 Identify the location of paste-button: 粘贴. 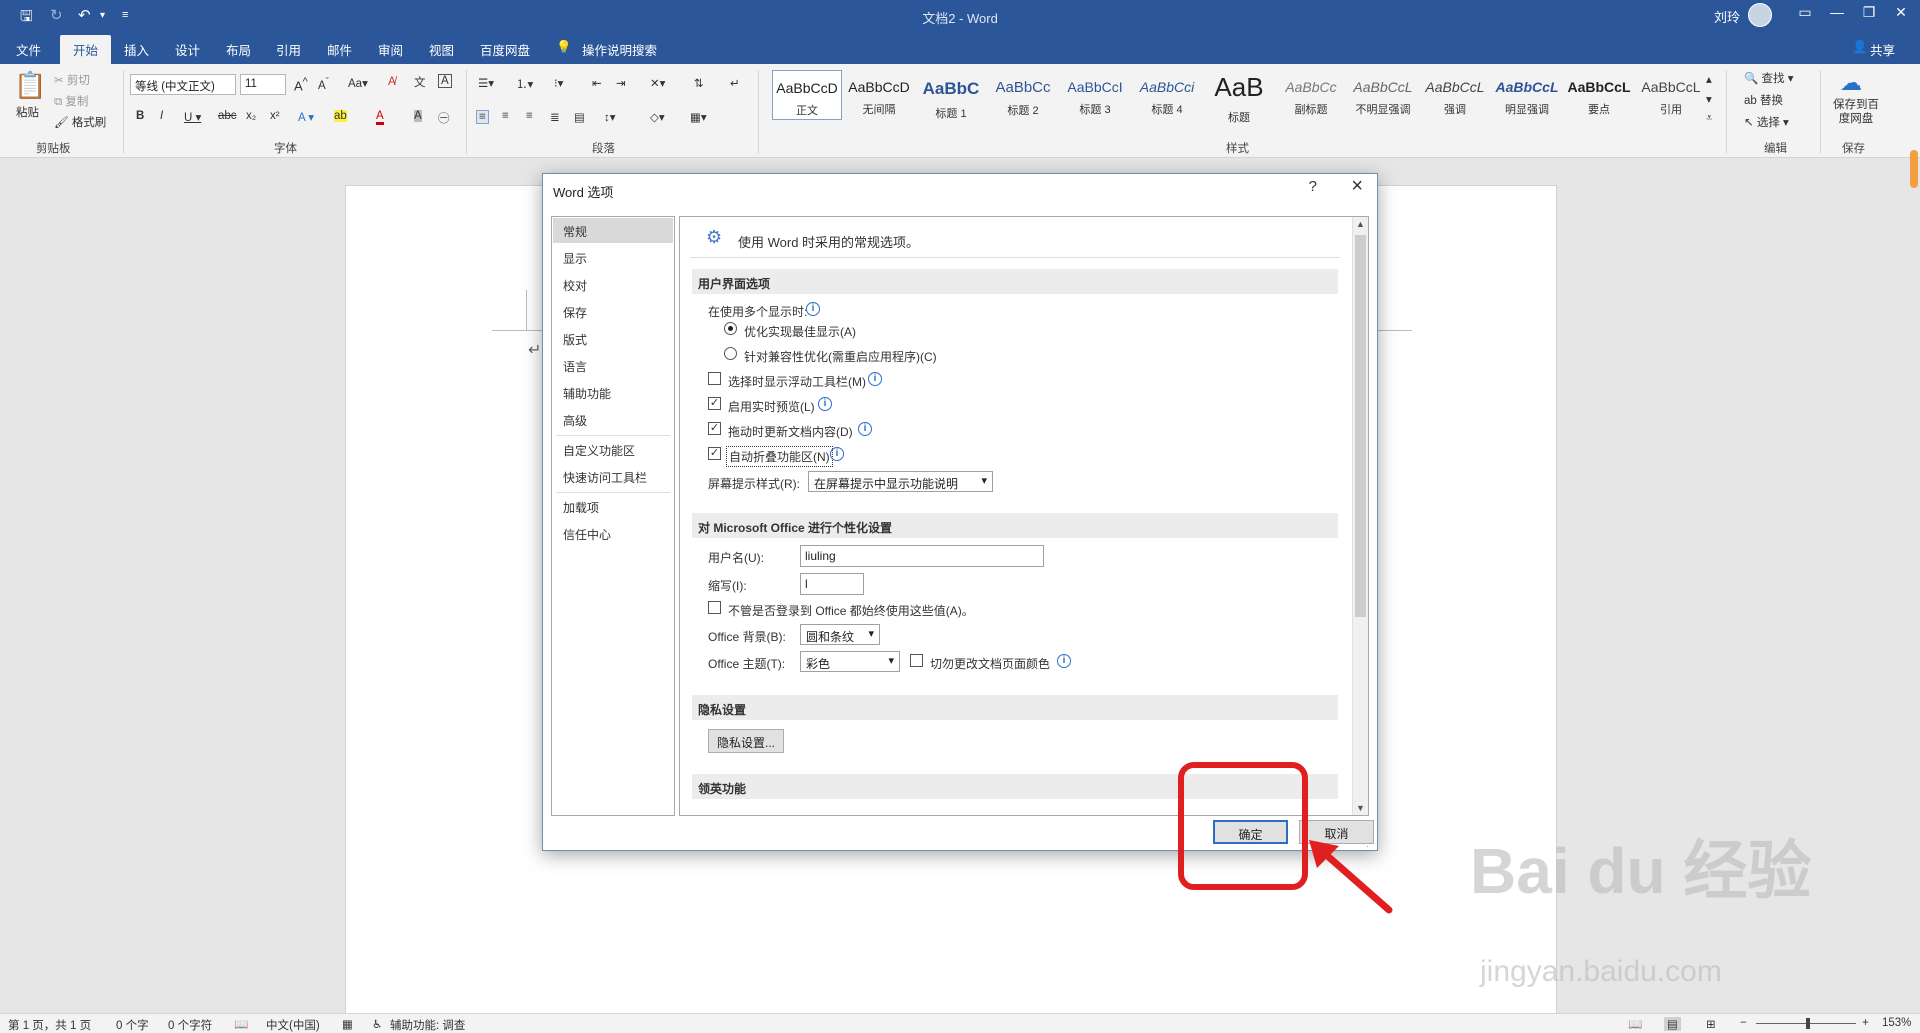
(27, 112).